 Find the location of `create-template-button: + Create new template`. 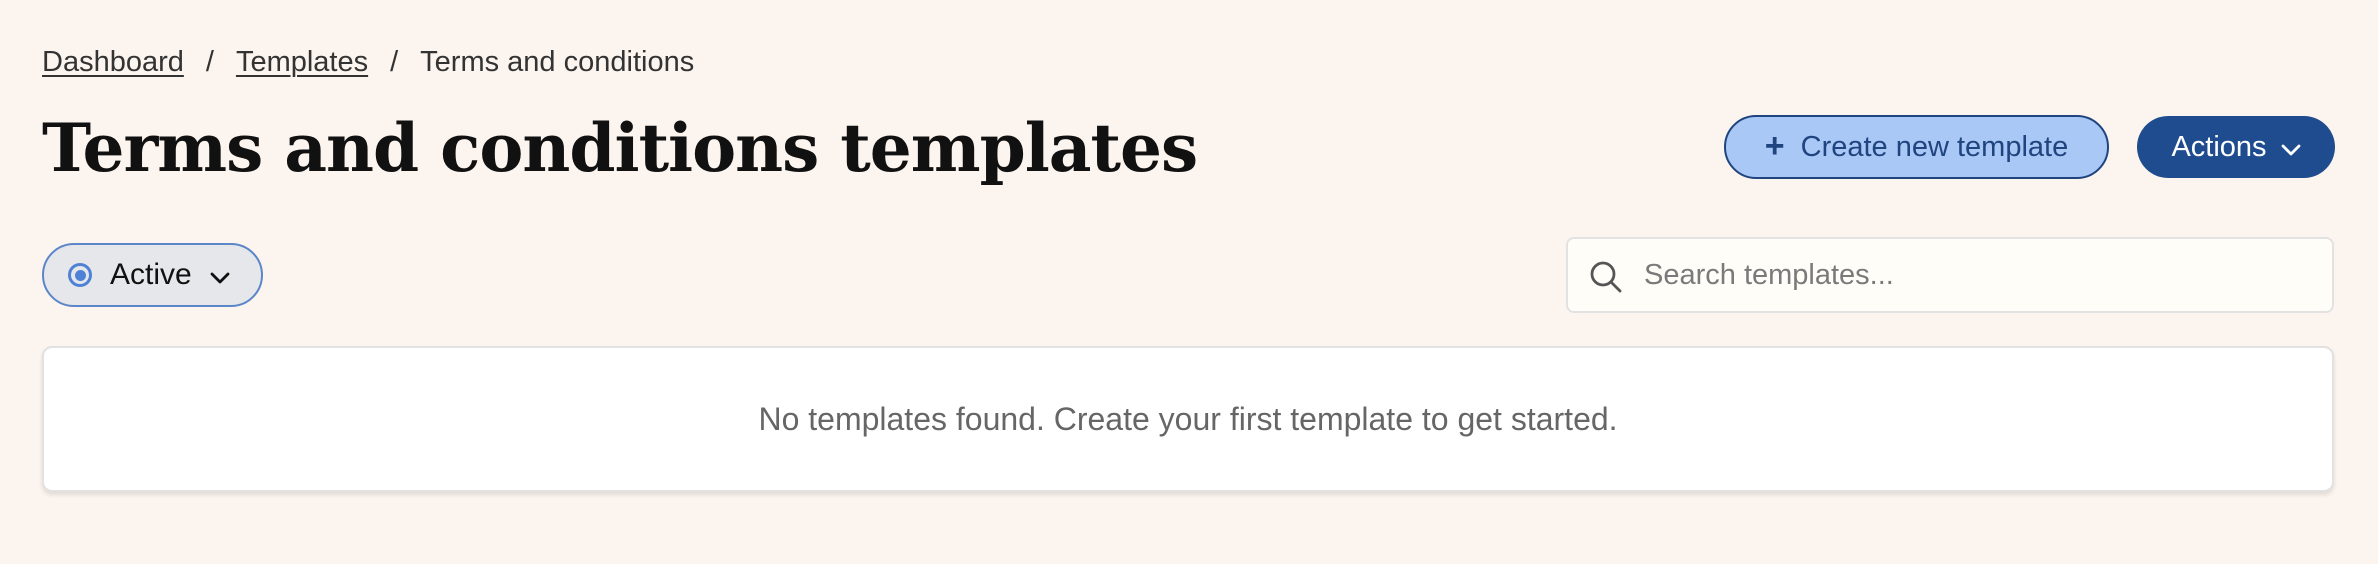

create-template-button: + Create new template is located at coordinates (1916, 147).